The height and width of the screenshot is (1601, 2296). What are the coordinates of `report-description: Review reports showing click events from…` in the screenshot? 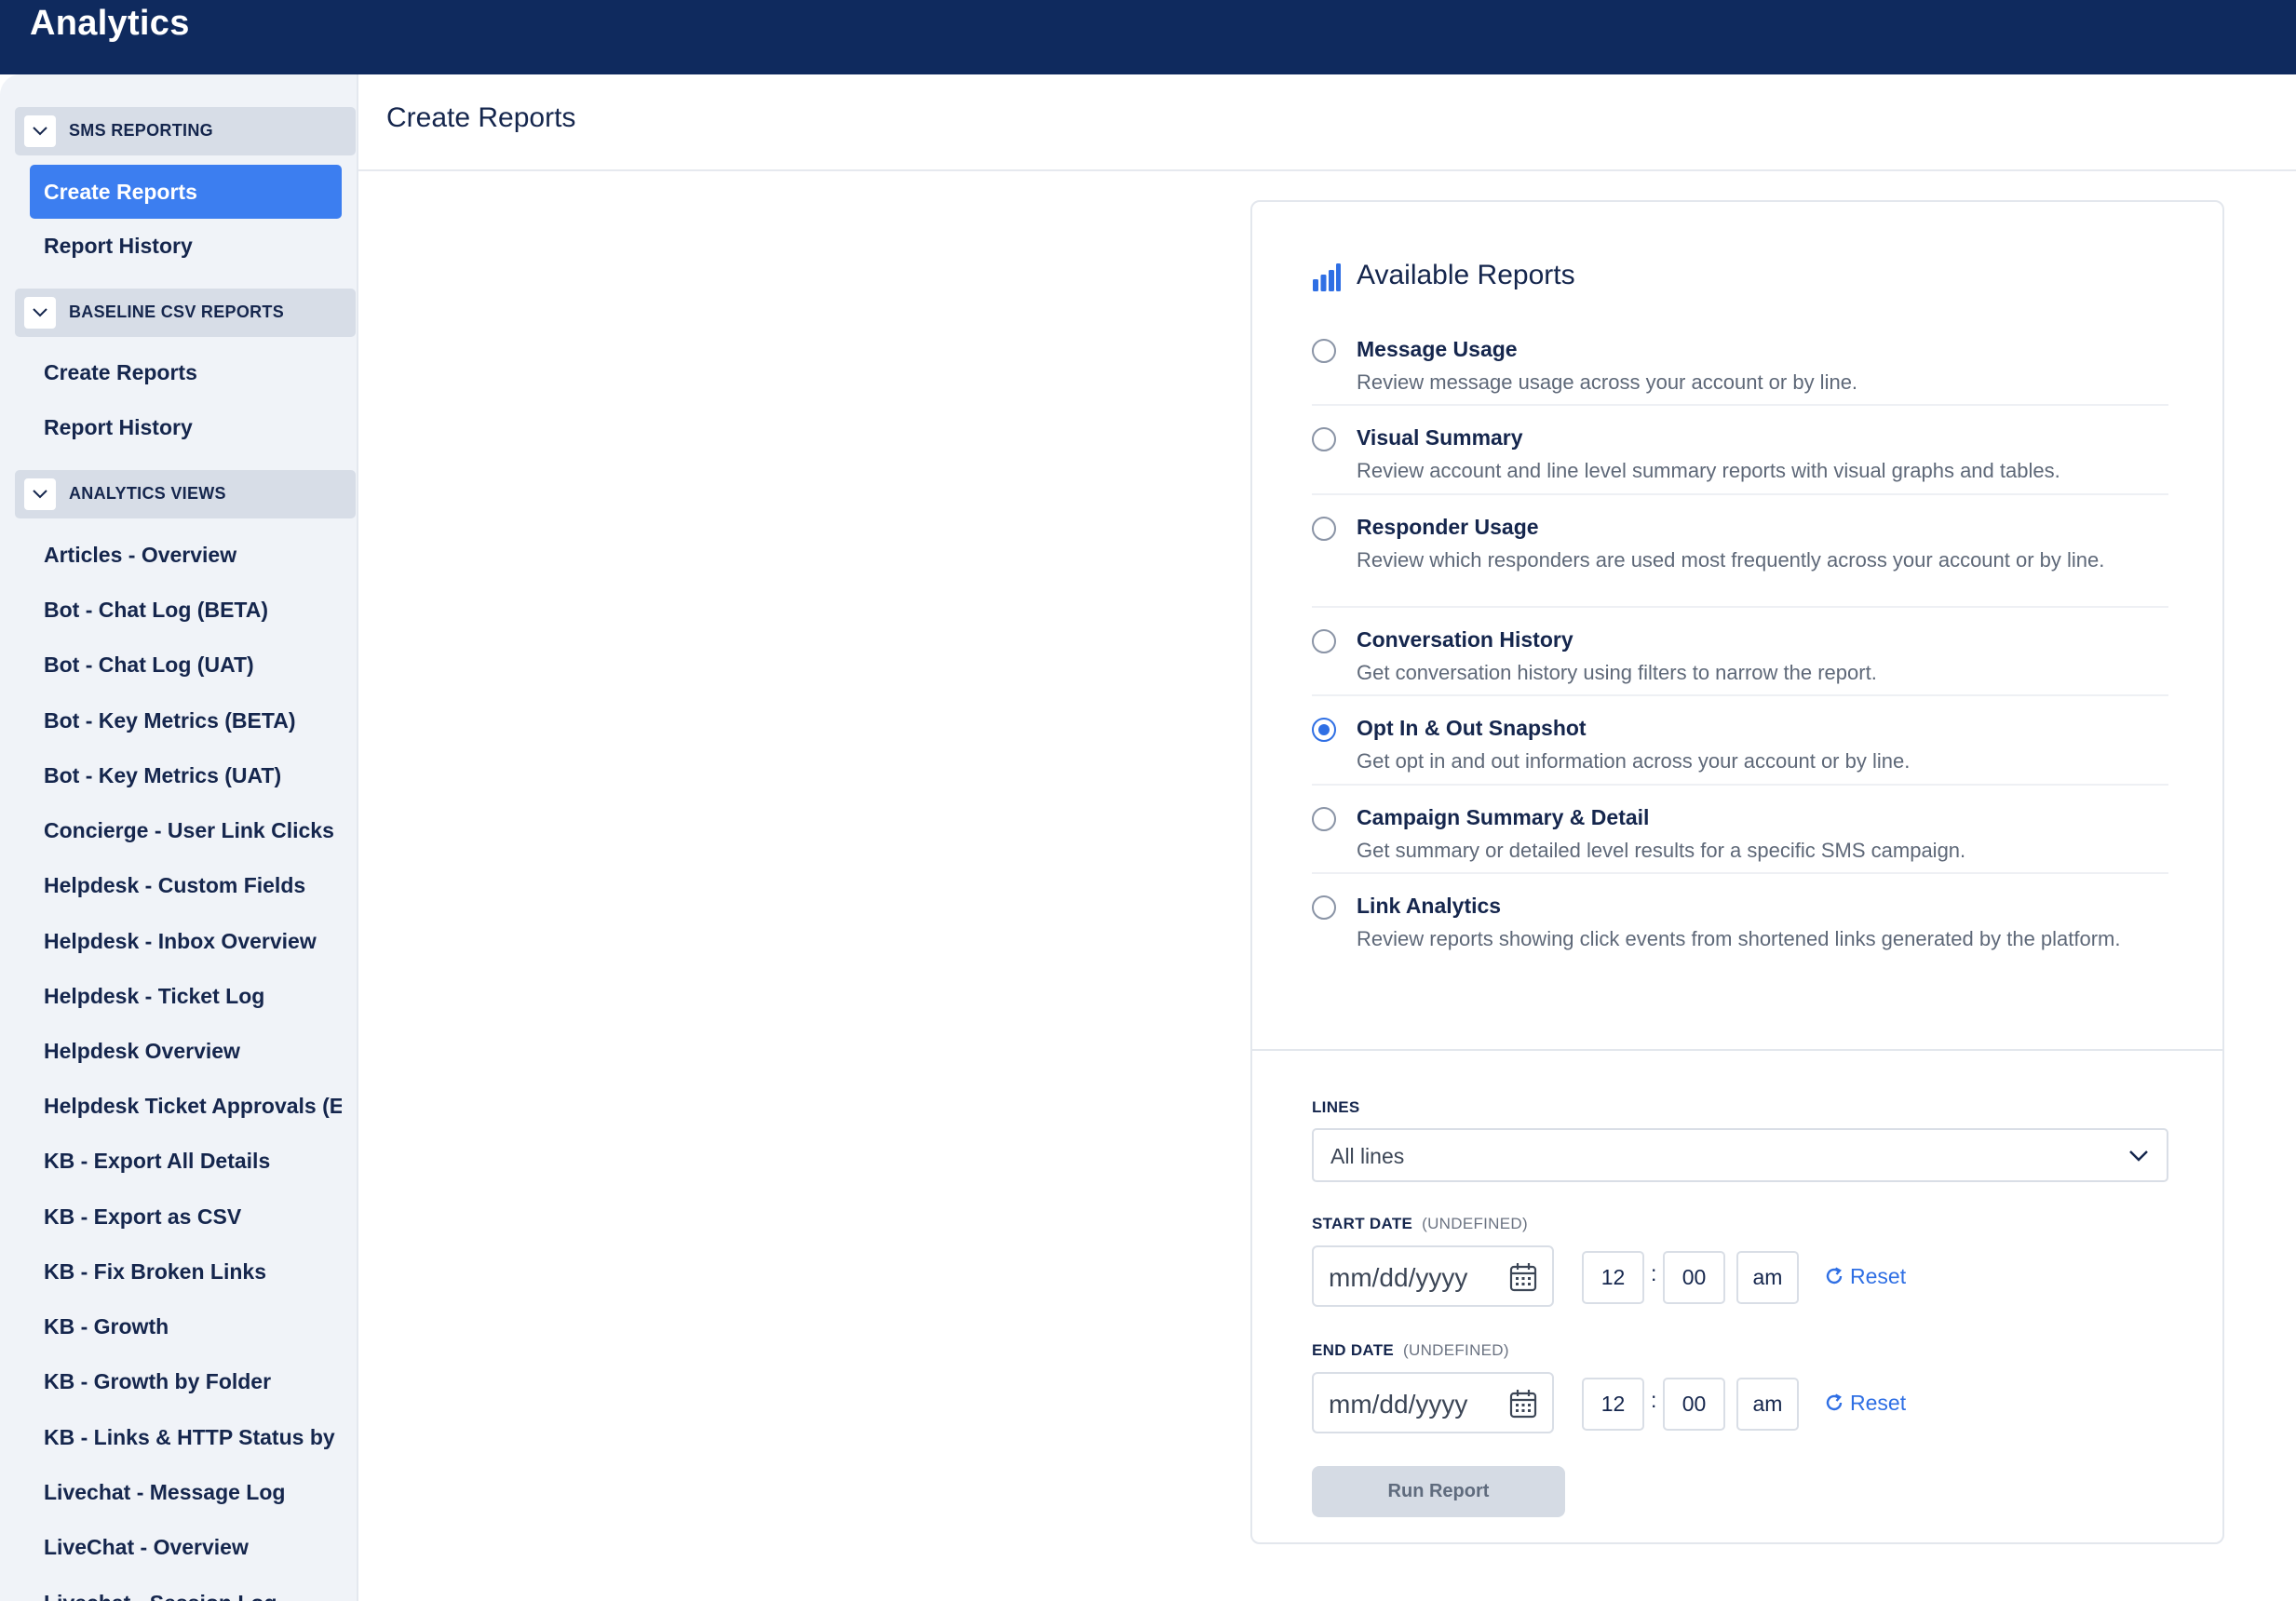 It's located at (1739, 939).